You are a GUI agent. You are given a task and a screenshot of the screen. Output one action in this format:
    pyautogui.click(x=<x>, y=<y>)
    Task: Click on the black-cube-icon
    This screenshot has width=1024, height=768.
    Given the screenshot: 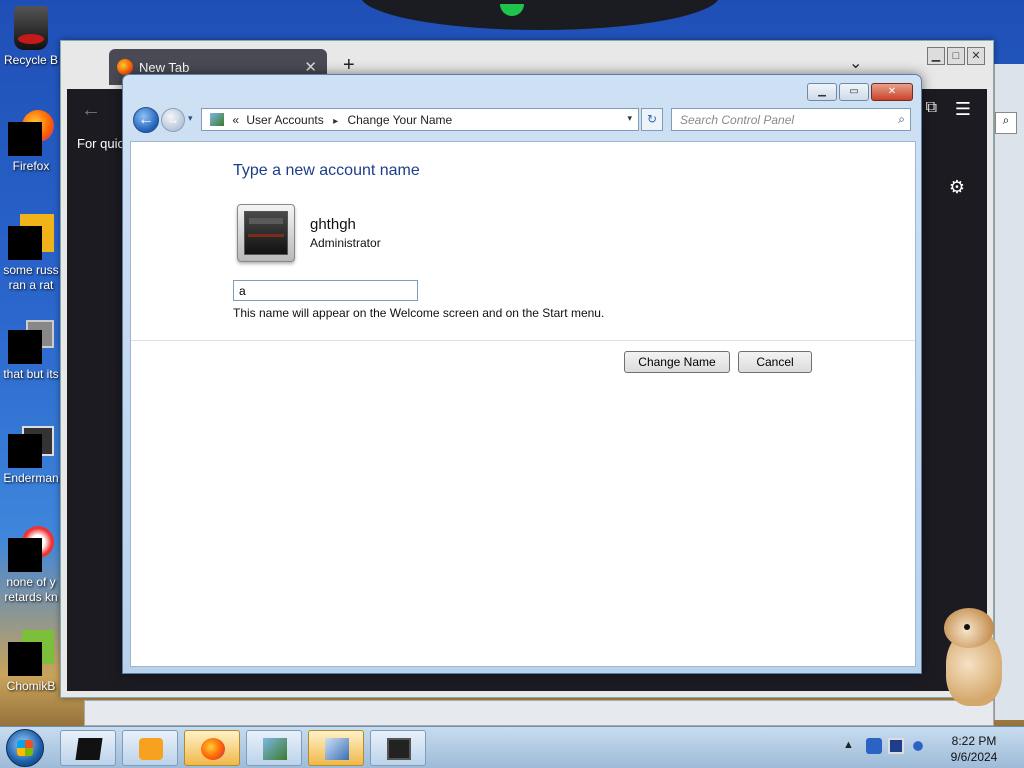 What is the action you would take?
    pyautogui.click(x=89, y=749)
    